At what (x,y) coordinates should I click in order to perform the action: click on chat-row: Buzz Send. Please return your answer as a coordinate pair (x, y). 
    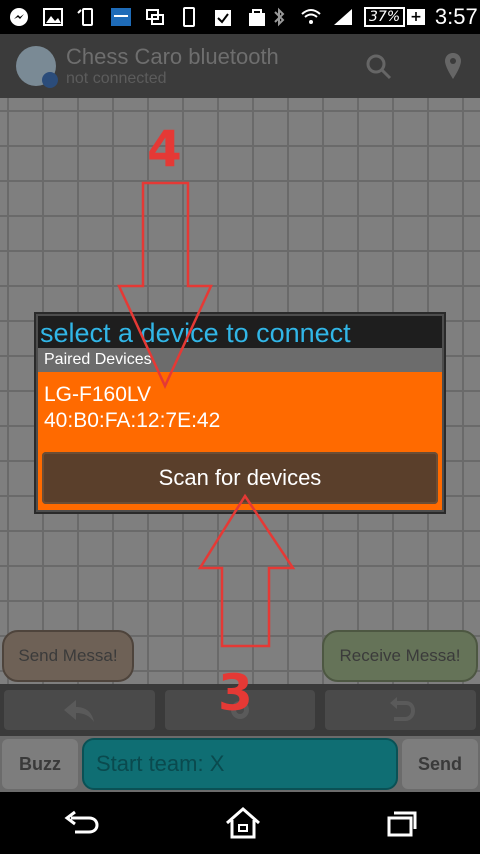
    Looking at the image, I should click on (240, 764).